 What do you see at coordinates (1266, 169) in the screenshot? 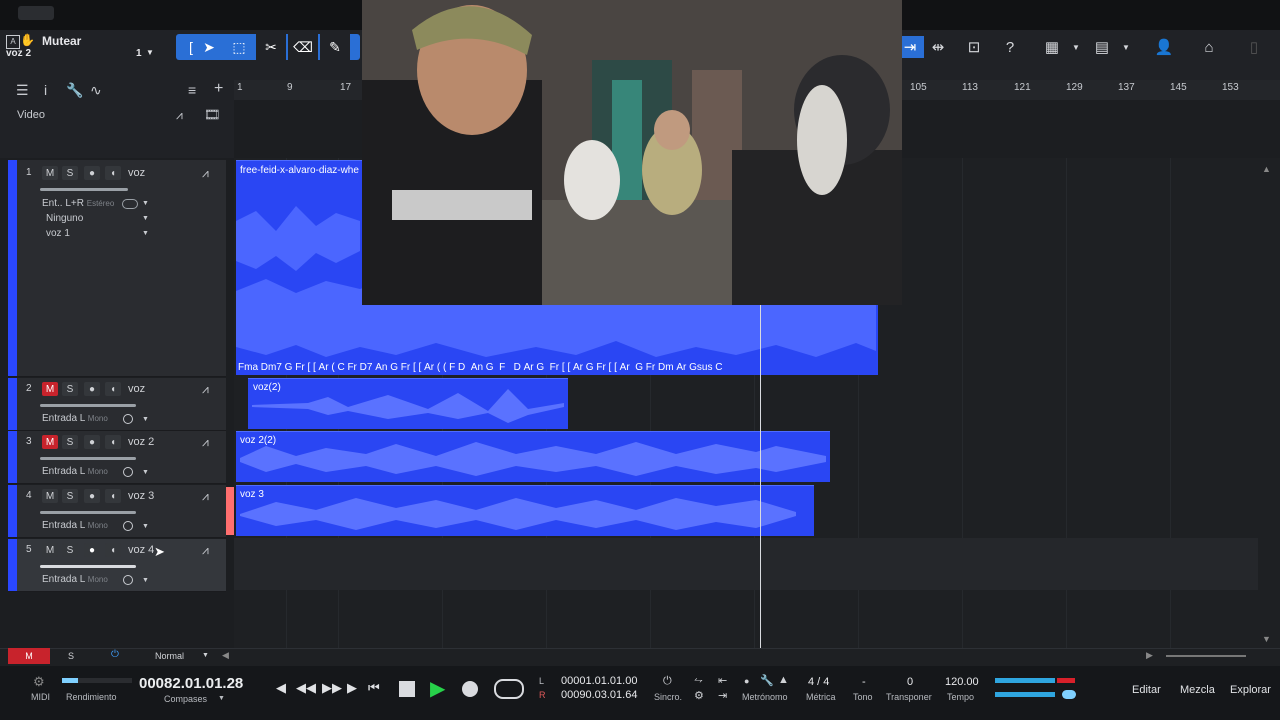
I see `scroll-up-icon: ▲` at bounding box center [1266, 169].